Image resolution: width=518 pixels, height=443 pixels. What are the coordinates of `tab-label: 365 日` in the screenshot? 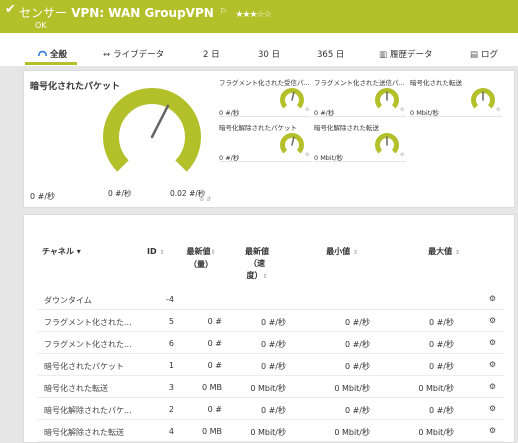 It's located at (331, 55).